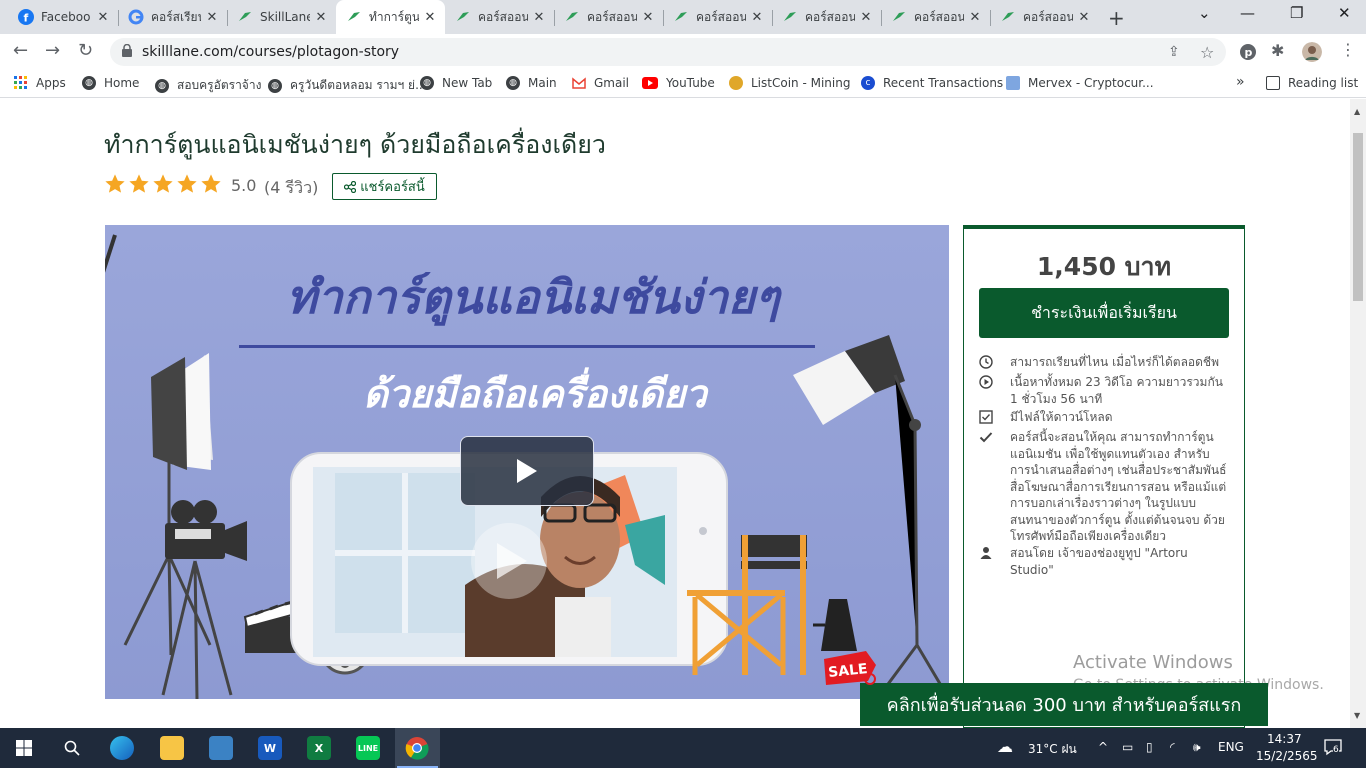 This screenshot has height=768, width=1366. I want to click on language-indicator: ENG, so click(1231, 747).